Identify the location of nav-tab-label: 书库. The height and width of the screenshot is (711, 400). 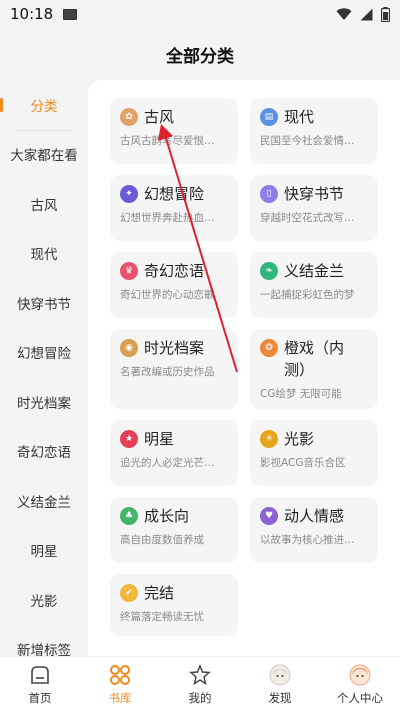
(120, 697).